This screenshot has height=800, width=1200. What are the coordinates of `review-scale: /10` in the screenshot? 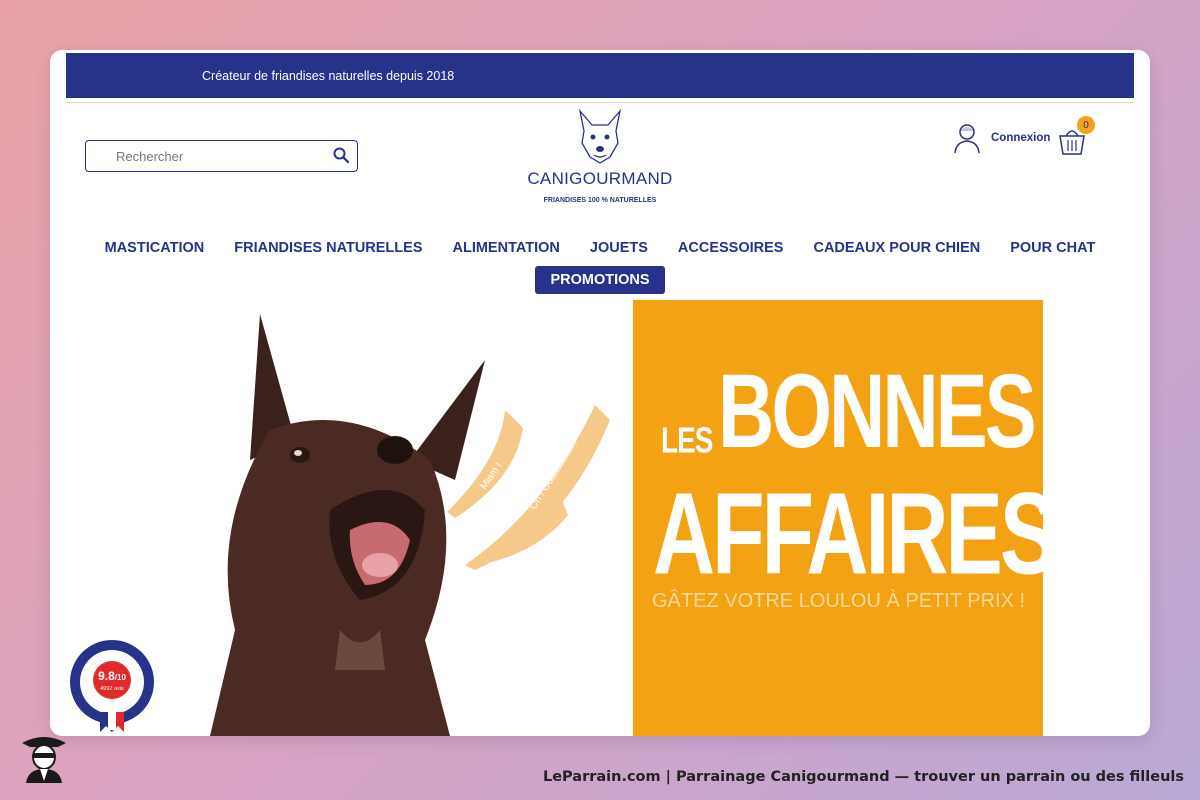 It's located at (121, 677).